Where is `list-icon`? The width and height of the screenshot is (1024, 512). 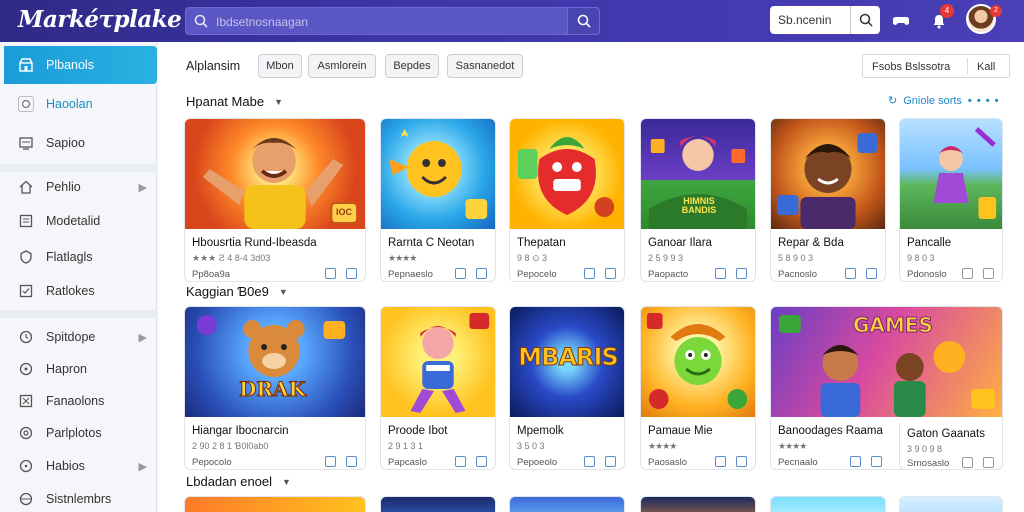
list-icon is located at coordinates (26, 221).